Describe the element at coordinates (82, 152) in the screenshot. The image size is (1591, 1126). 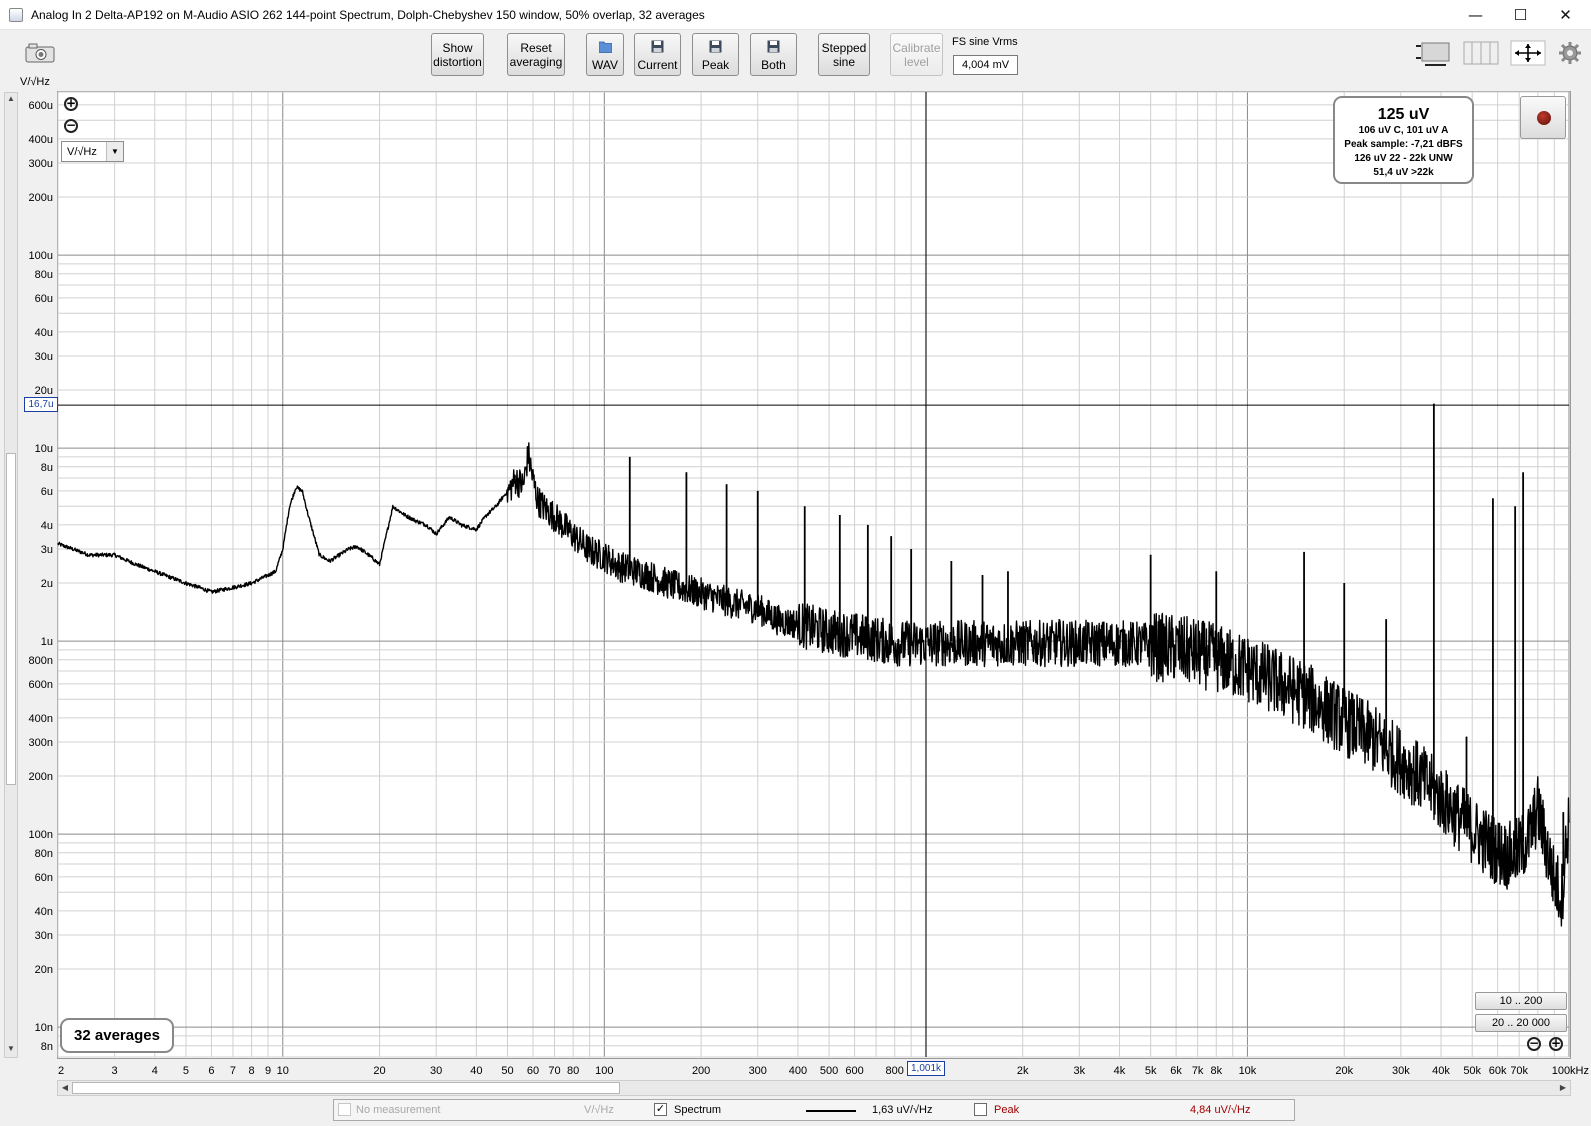
I see `unit-select-value: V/√Hz` at that location.